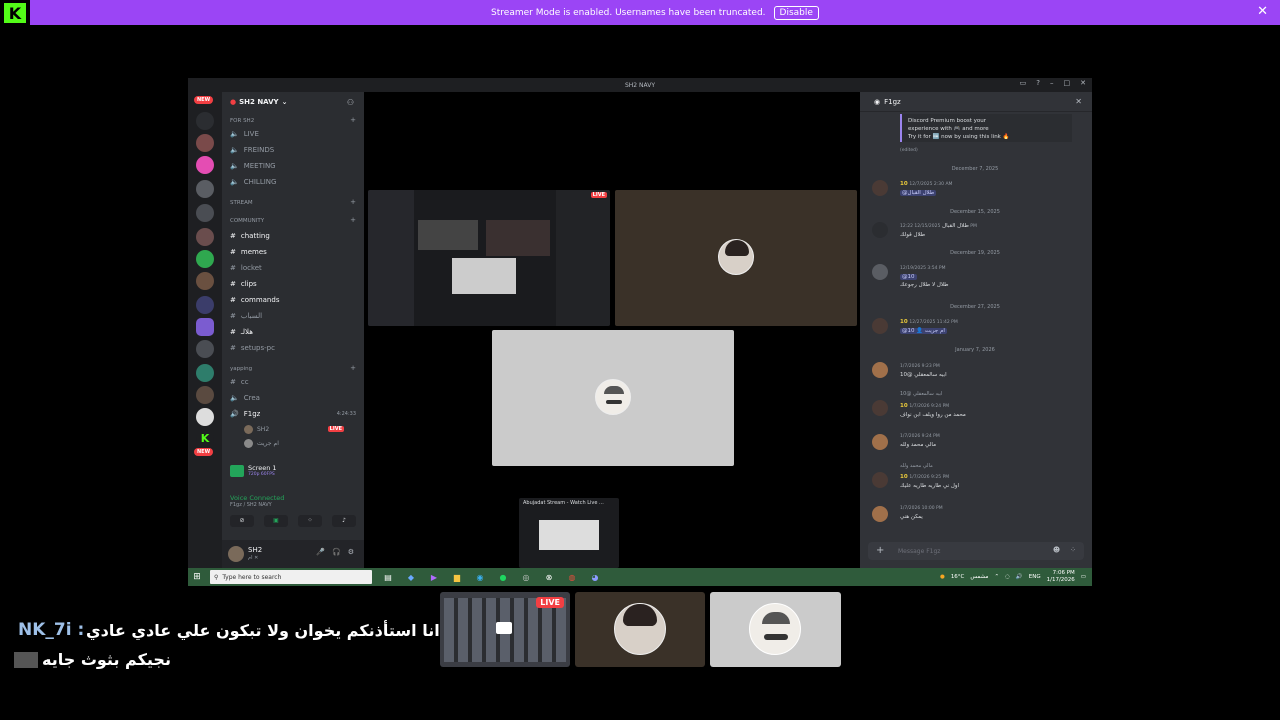  What do you see at coordinates (880, 550) in the screenshot?
I see `add-attachment-icon: +` at bounding box center [880, 550].